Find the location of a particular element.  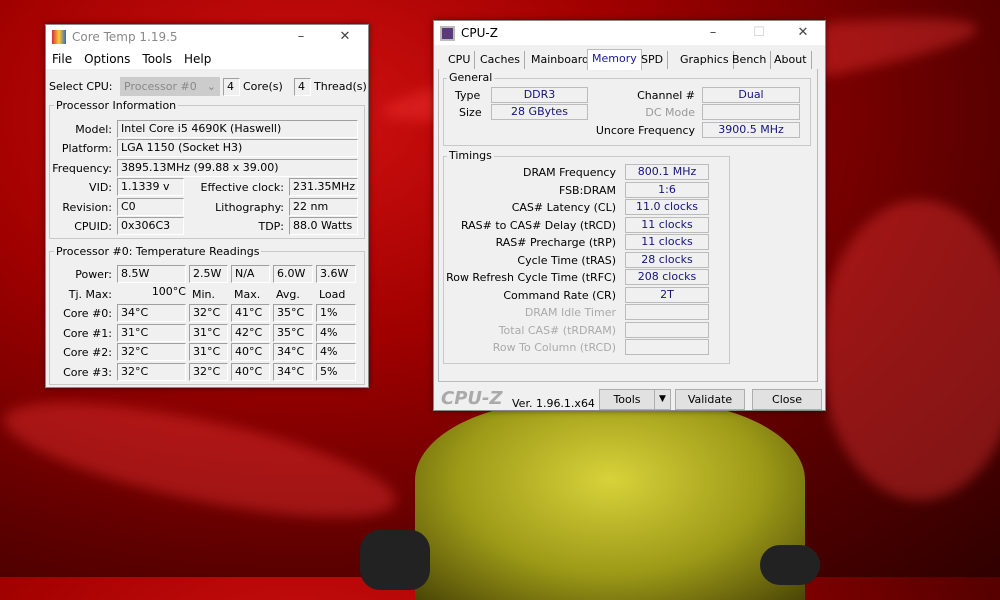

temp-column-header: Max. is located at coordinates (247, 294).